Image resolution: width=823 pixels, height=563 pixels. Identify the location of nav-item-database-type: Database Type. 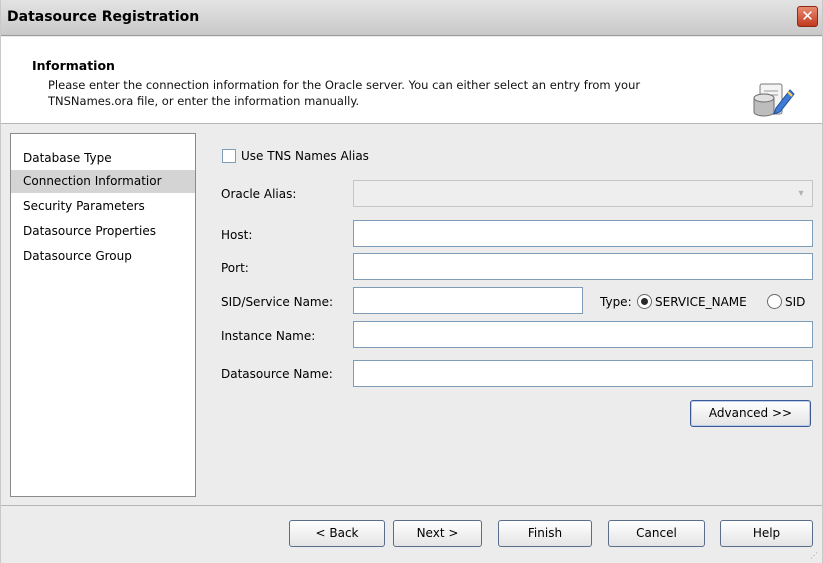
(103, 158).